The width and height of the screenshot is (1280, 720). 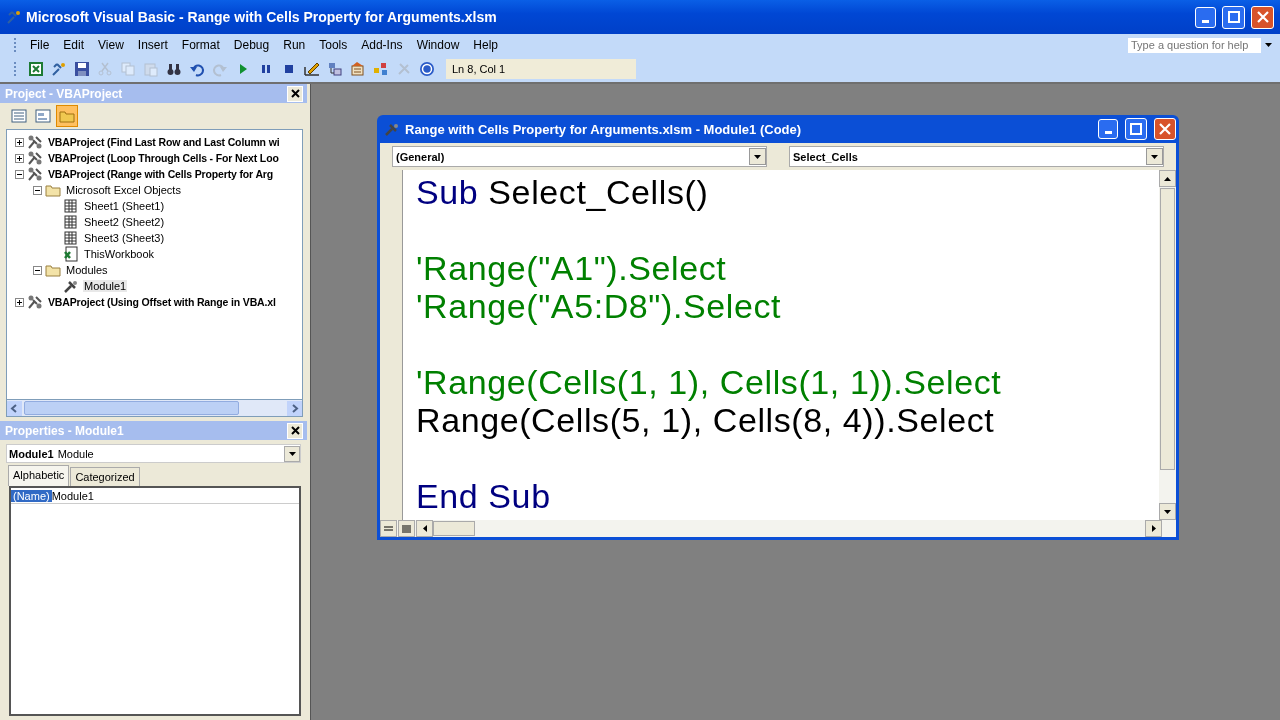 I want to click on menu-item: Format, so click(x=200, y=45).